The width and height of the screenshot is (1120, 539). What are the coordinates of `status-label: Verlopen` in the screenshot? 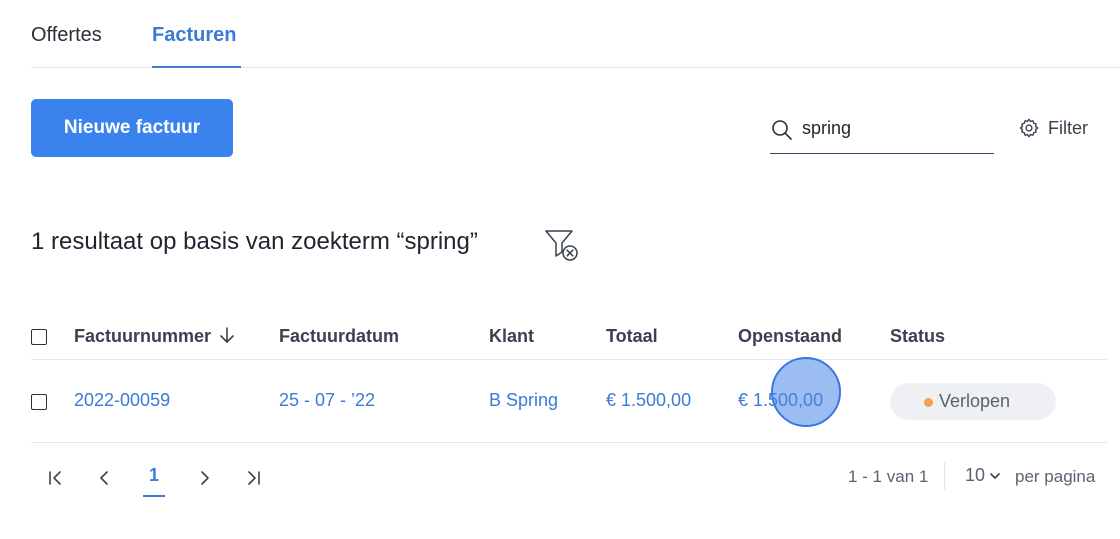 It's located at (975, 401).